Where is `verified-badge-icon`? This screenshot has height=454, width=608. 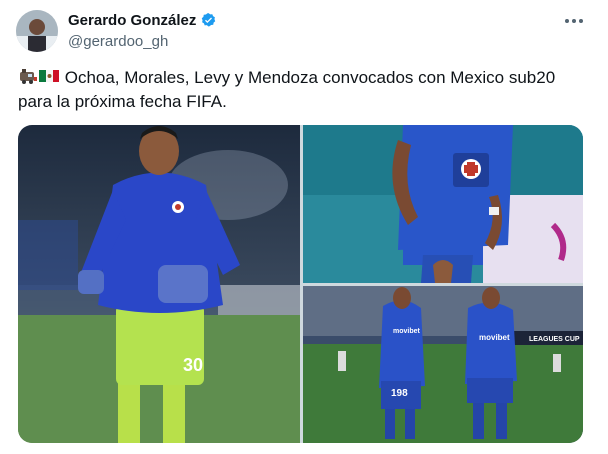 verified-badge-icon is located at coordinates (209, 20).